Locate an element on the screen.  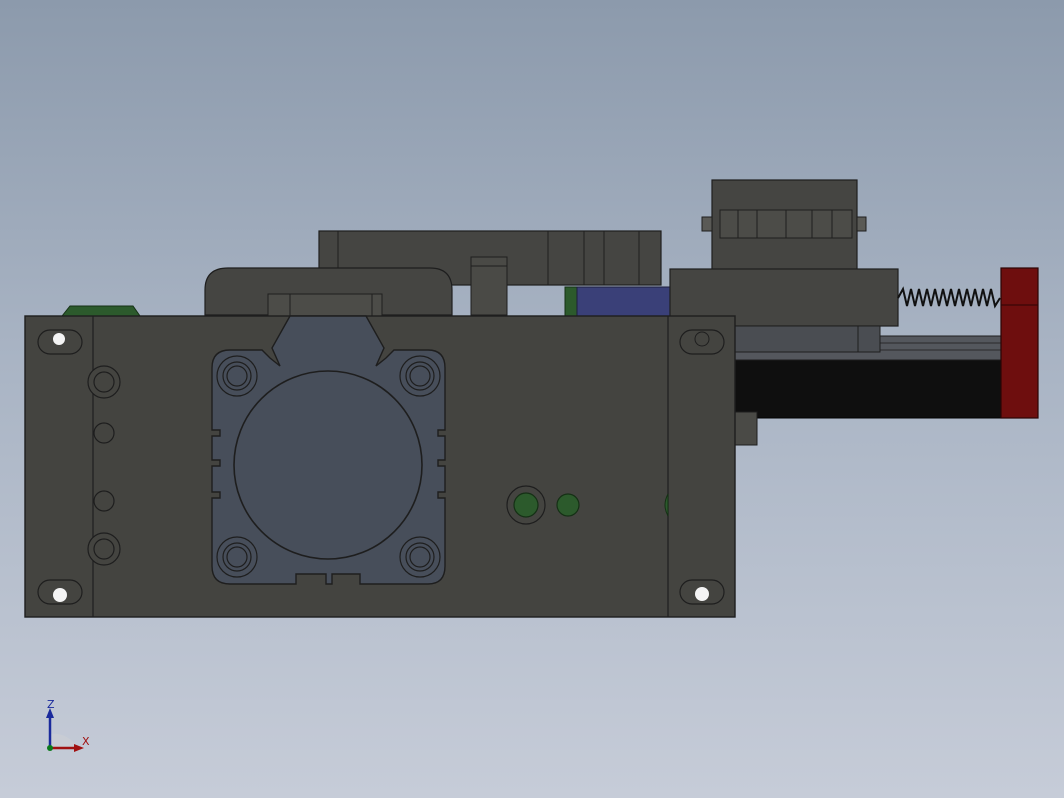
return-spring is located at coordinates (949, 297).